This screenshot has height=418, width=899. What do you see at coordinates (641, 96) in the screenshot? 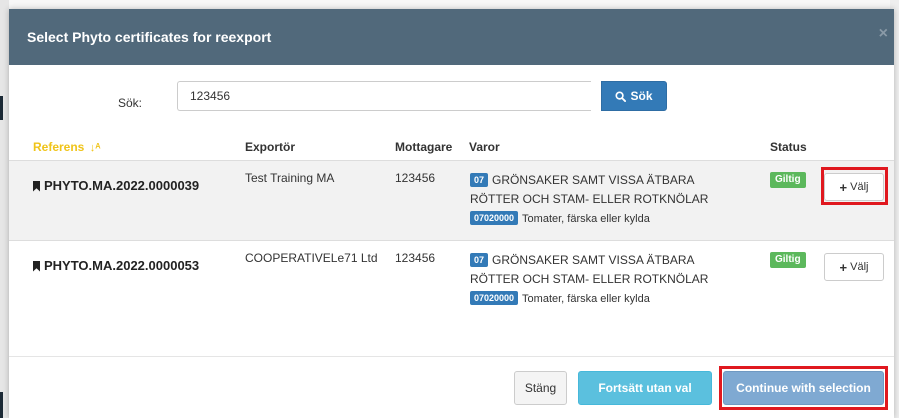
I see `search-button-label: Sök` at bounding box center [641, 96].